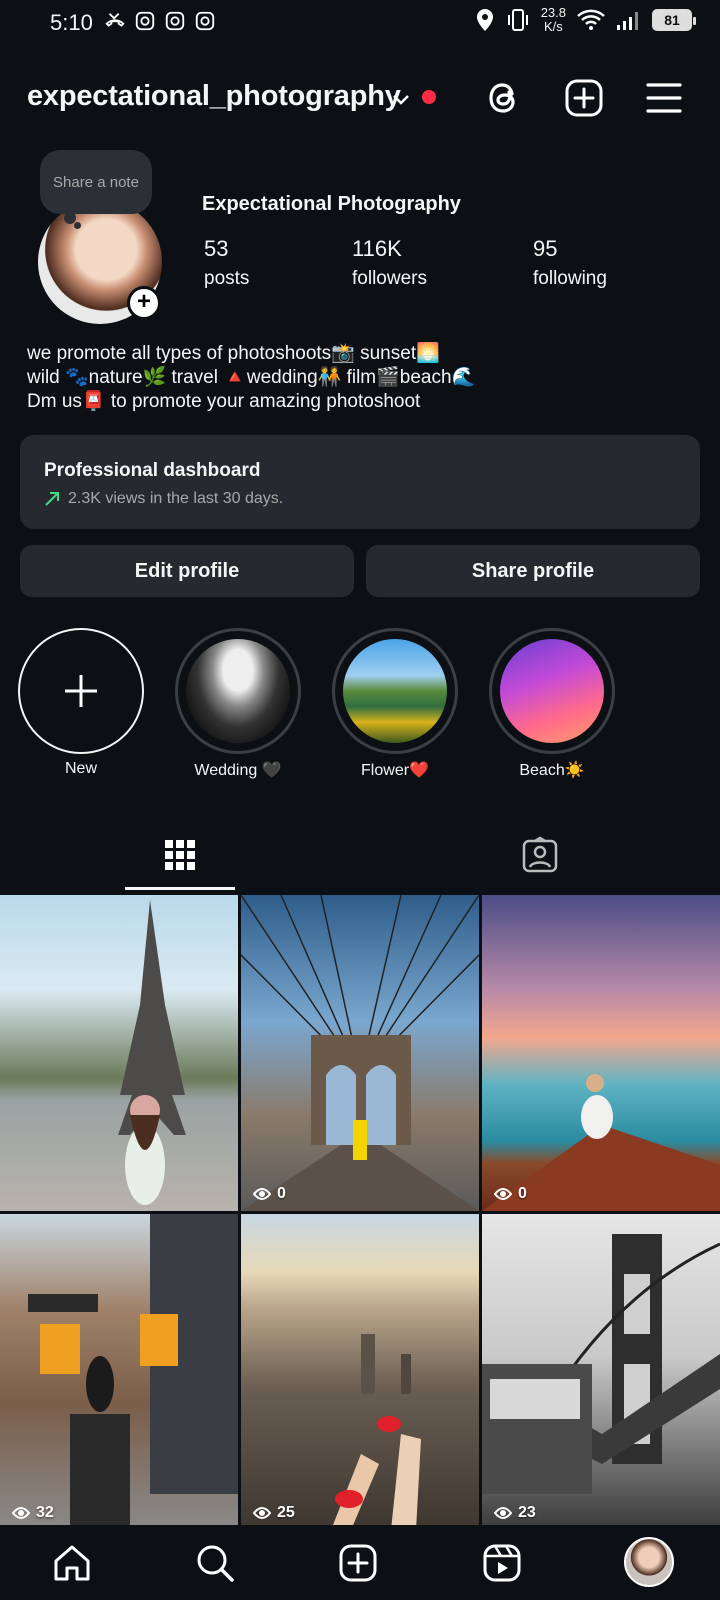 Image resolution: width=720 pixels, height=1600 pixels. Describe the element at coordinates (649, 1562) in the screenshot. I see `profile-tab-avatar` at that location.